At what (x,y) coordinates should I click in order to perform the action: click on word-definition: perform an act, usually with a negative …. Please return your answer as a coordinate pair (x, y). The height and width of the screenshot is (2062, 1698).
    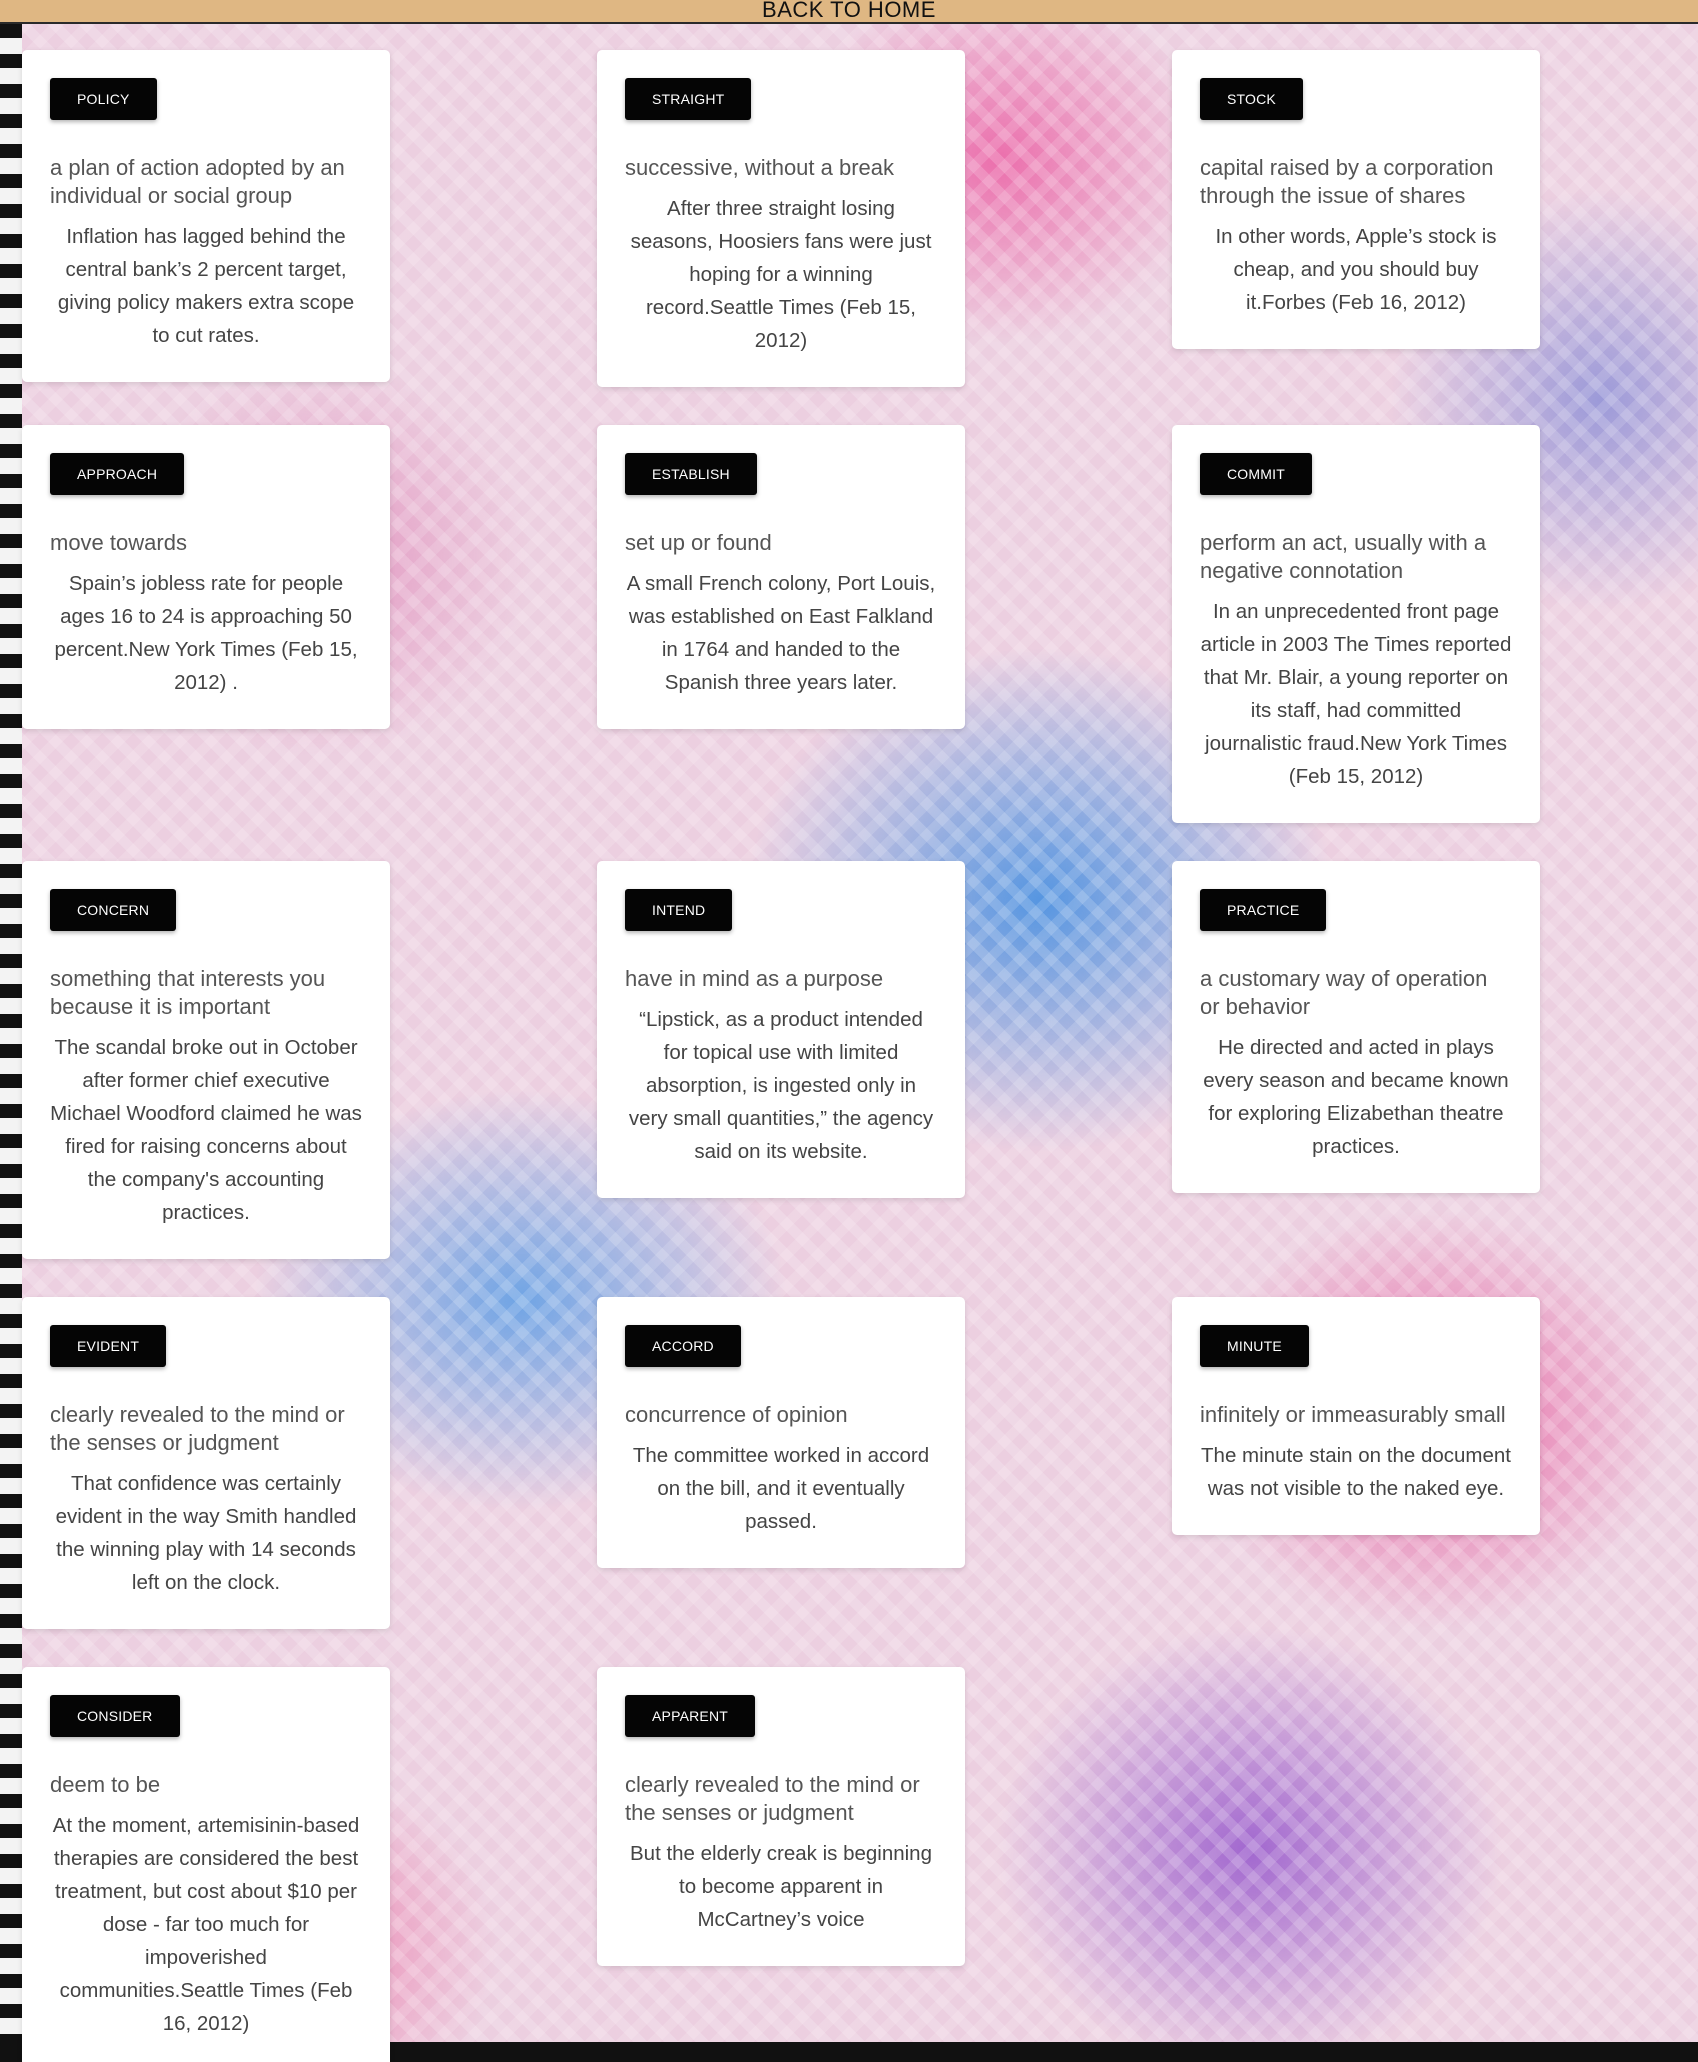
    Looking at the image, I should click on (1343, 556).